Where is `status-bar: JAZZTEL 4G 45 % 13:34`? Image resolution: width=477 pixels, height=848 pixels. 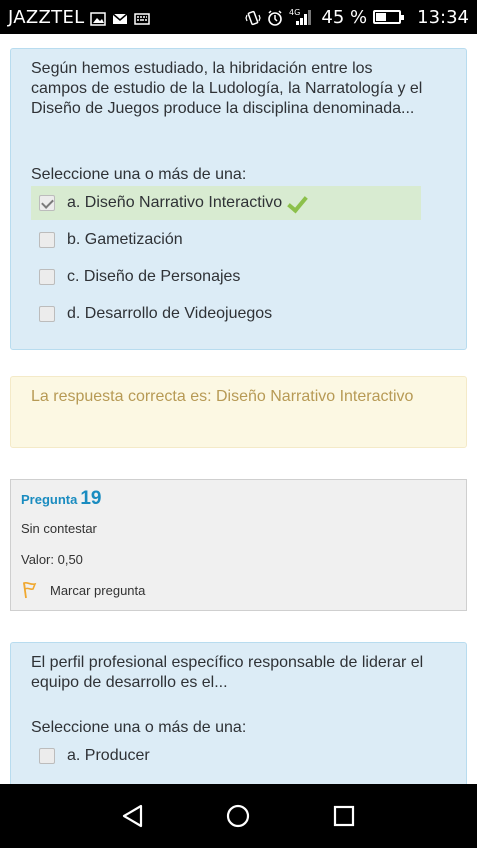 status-bar: JAZZTEL 4G 45 % 13:34 is located at coordinates (238, 17).